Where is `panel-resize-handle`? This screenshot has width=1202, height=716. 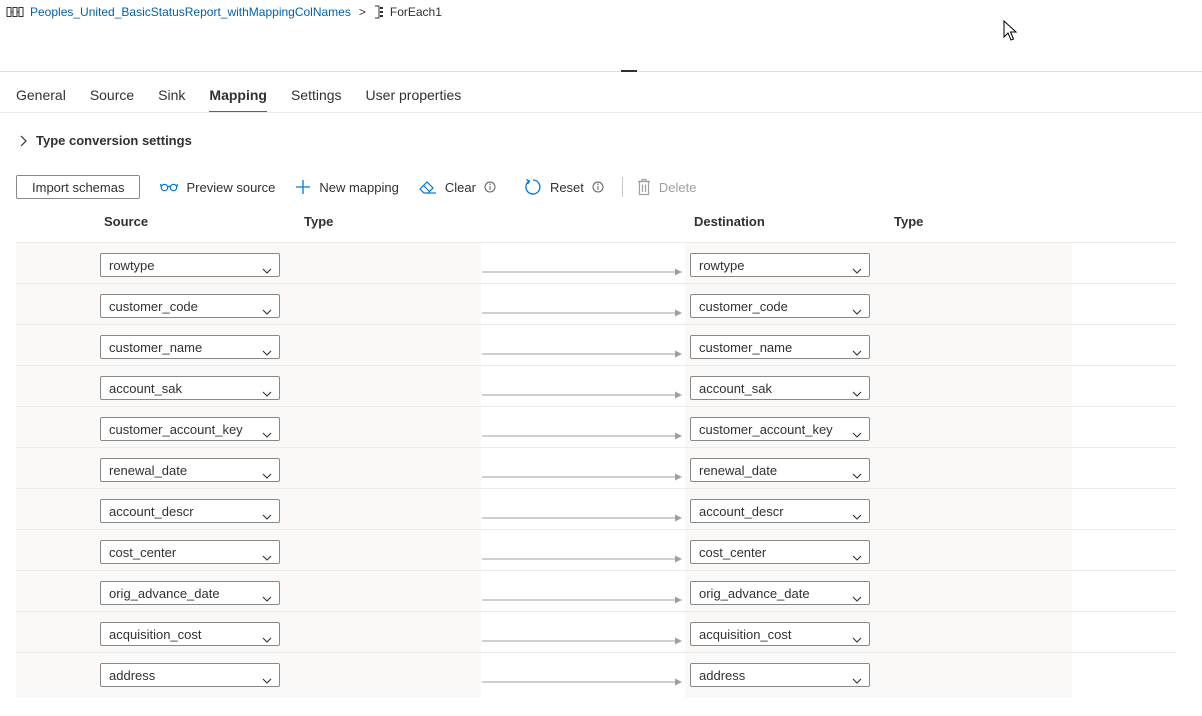 panel-resize-handle is located at coordinates (629, 71).